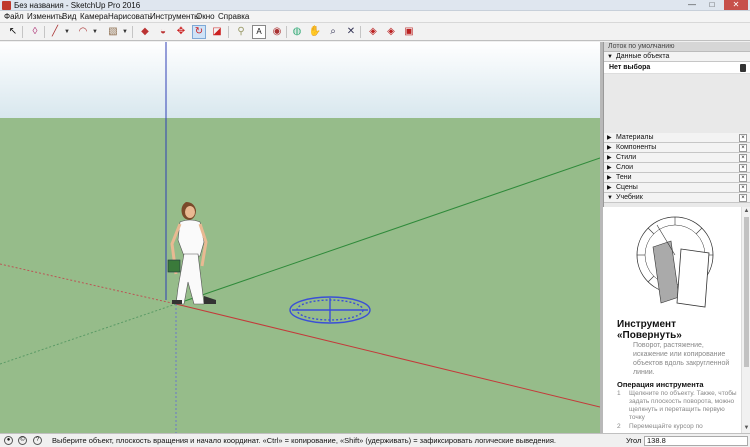  Describe the element at coordinates (746, 292) in the screenshot. I see `scroll-thumb` at that location.